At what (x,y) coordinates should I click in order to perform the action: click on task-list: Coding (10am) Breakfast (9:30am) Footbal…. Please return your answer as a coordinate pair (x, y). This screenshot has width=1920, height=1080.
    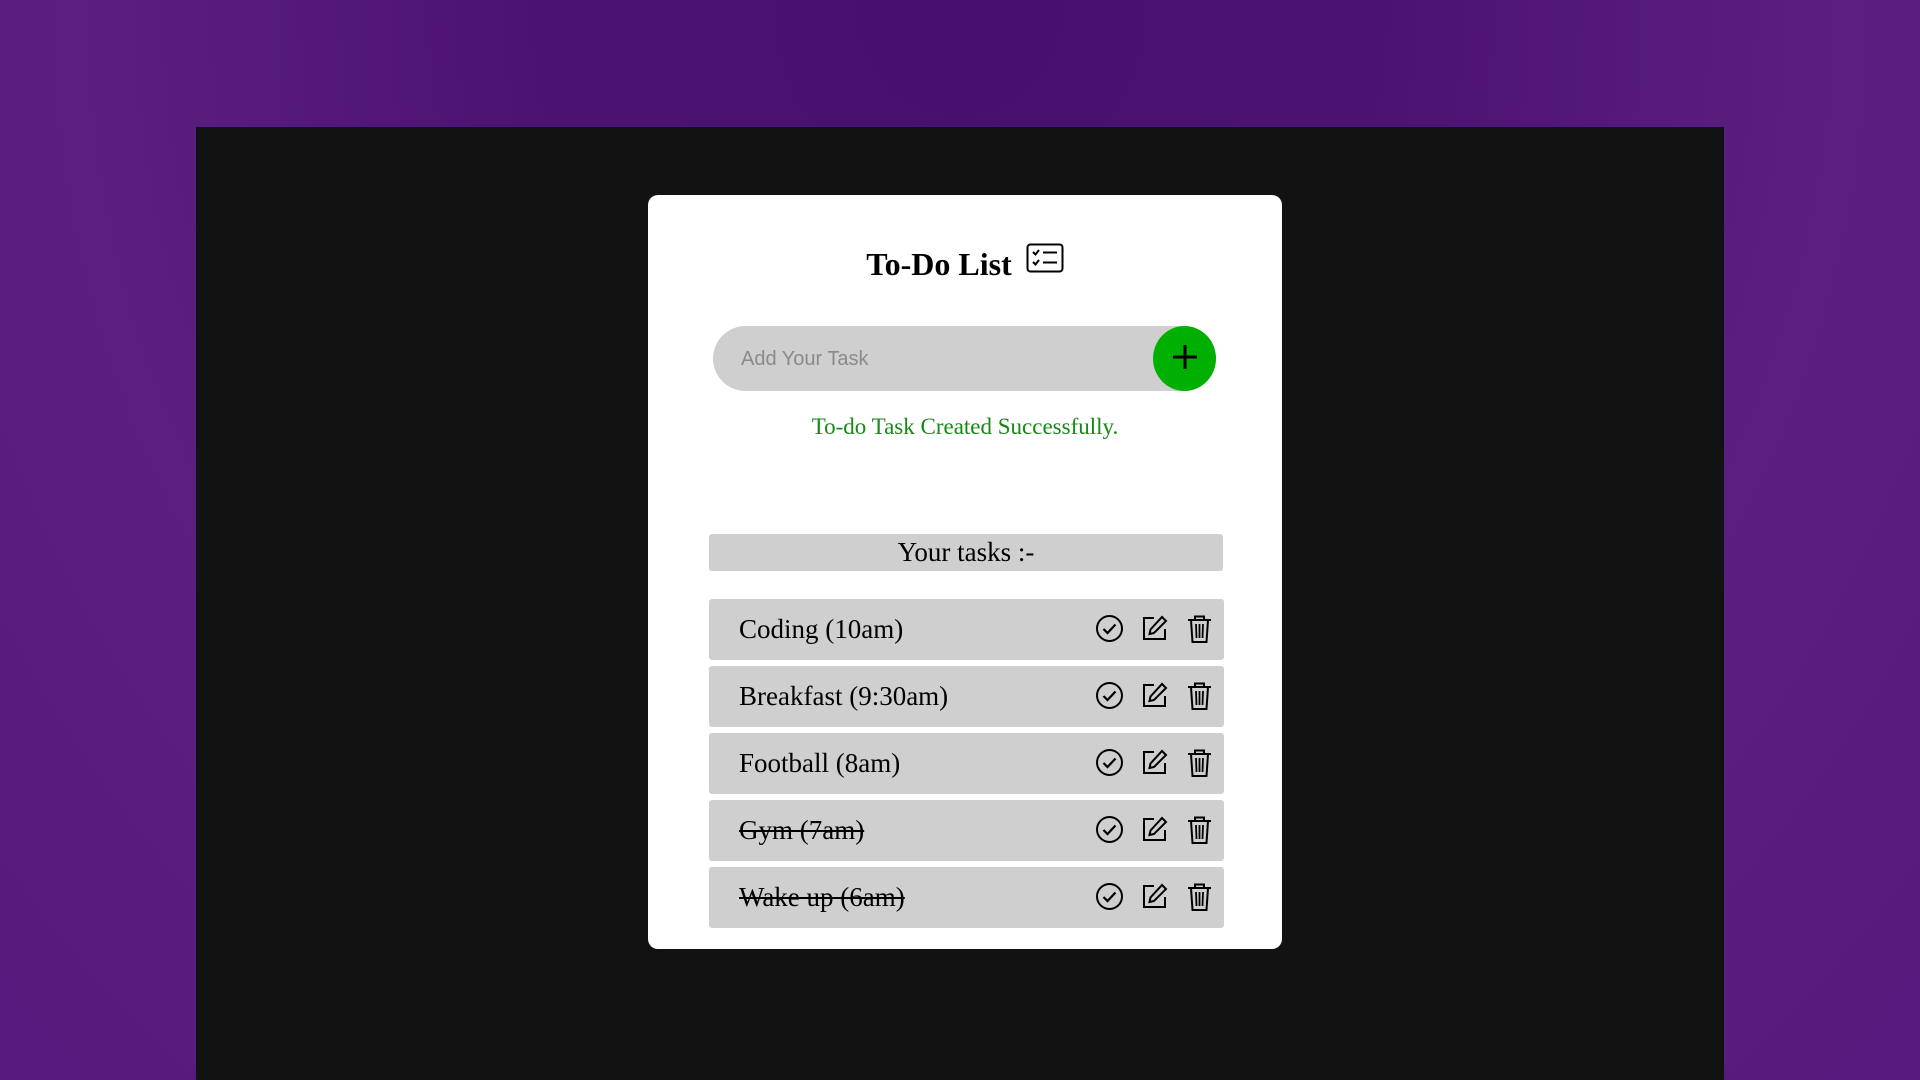
    Looking at the image, I should click on (966, 766).